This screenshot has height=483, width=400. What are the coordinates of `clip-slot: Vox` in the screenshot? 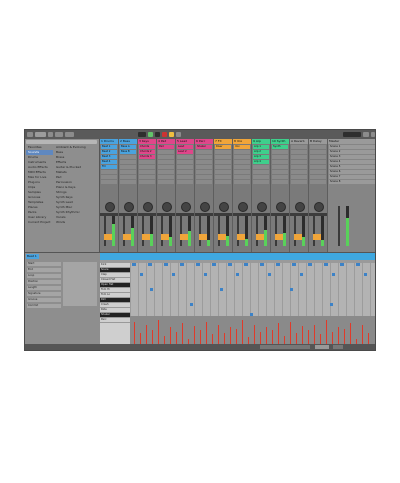 It's located at (242, 147).